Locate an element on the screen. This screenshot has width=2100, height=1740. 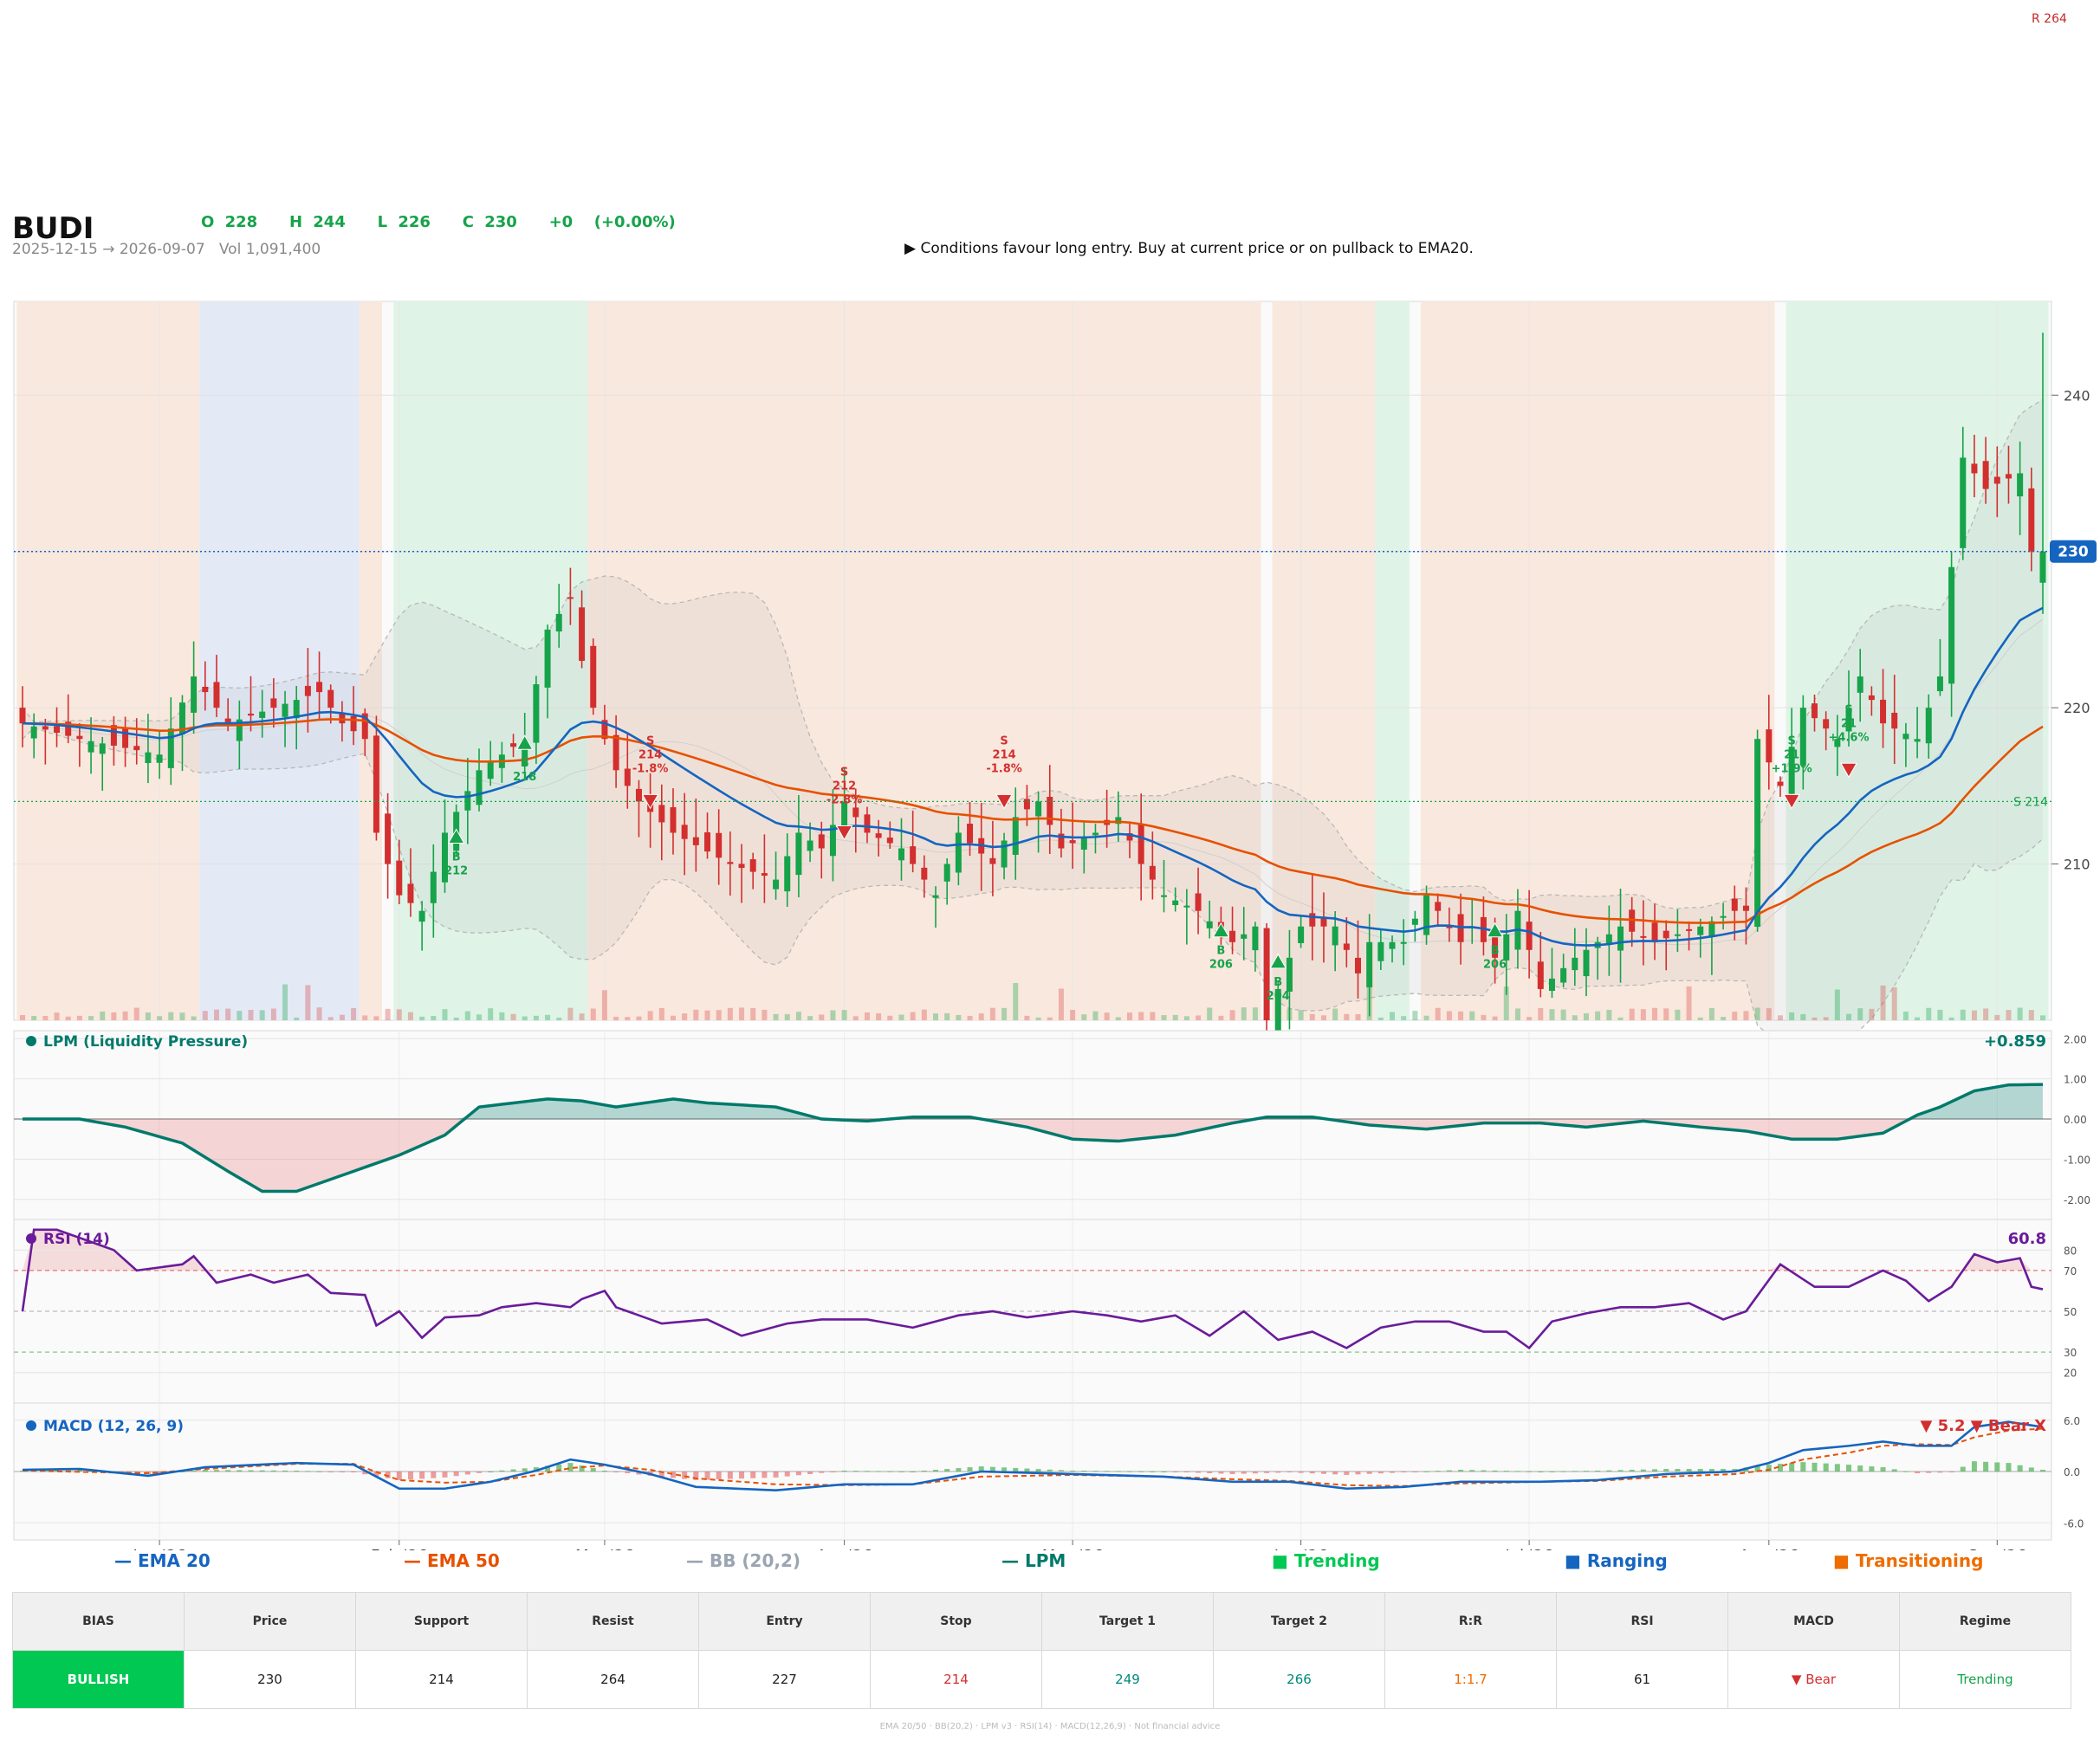
summary-value-entry: 227 is located at coordinates (785, 1679).